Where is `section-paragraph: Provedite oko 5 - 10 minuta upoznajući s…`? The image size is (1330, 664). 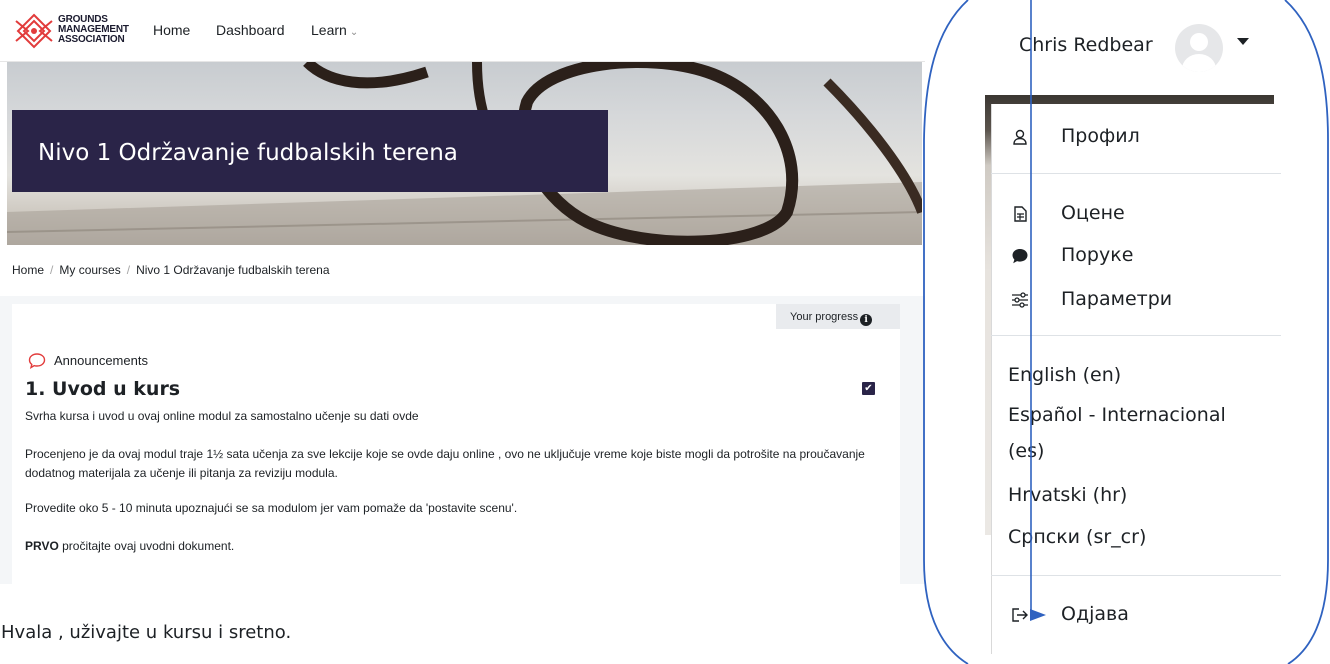 section-paragraph: Provedite oko 5 - 10 minuta upoznajući s… is located at coordinates (271, 508).